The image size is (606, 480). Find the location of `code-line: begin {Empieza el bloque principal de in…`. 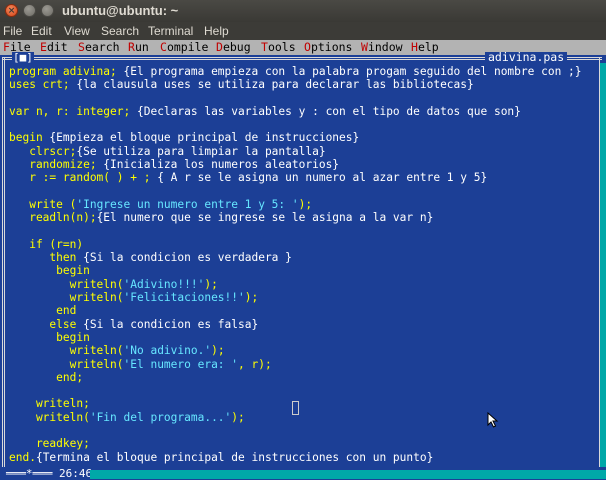

code-line: begin {Empieza el bloque principal de in… is located at coordinates (295, 137).